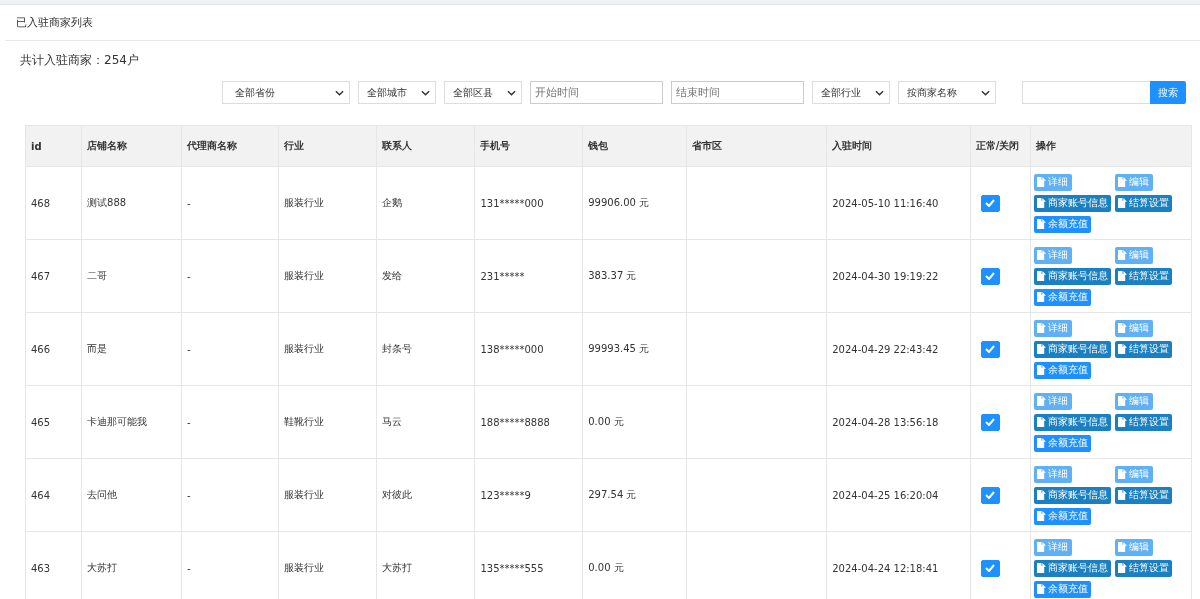 The width and height of the screenshot is (1200, 599). I want to click on table-cell: 2024-04-28 13:56:18, so click(885, 422).